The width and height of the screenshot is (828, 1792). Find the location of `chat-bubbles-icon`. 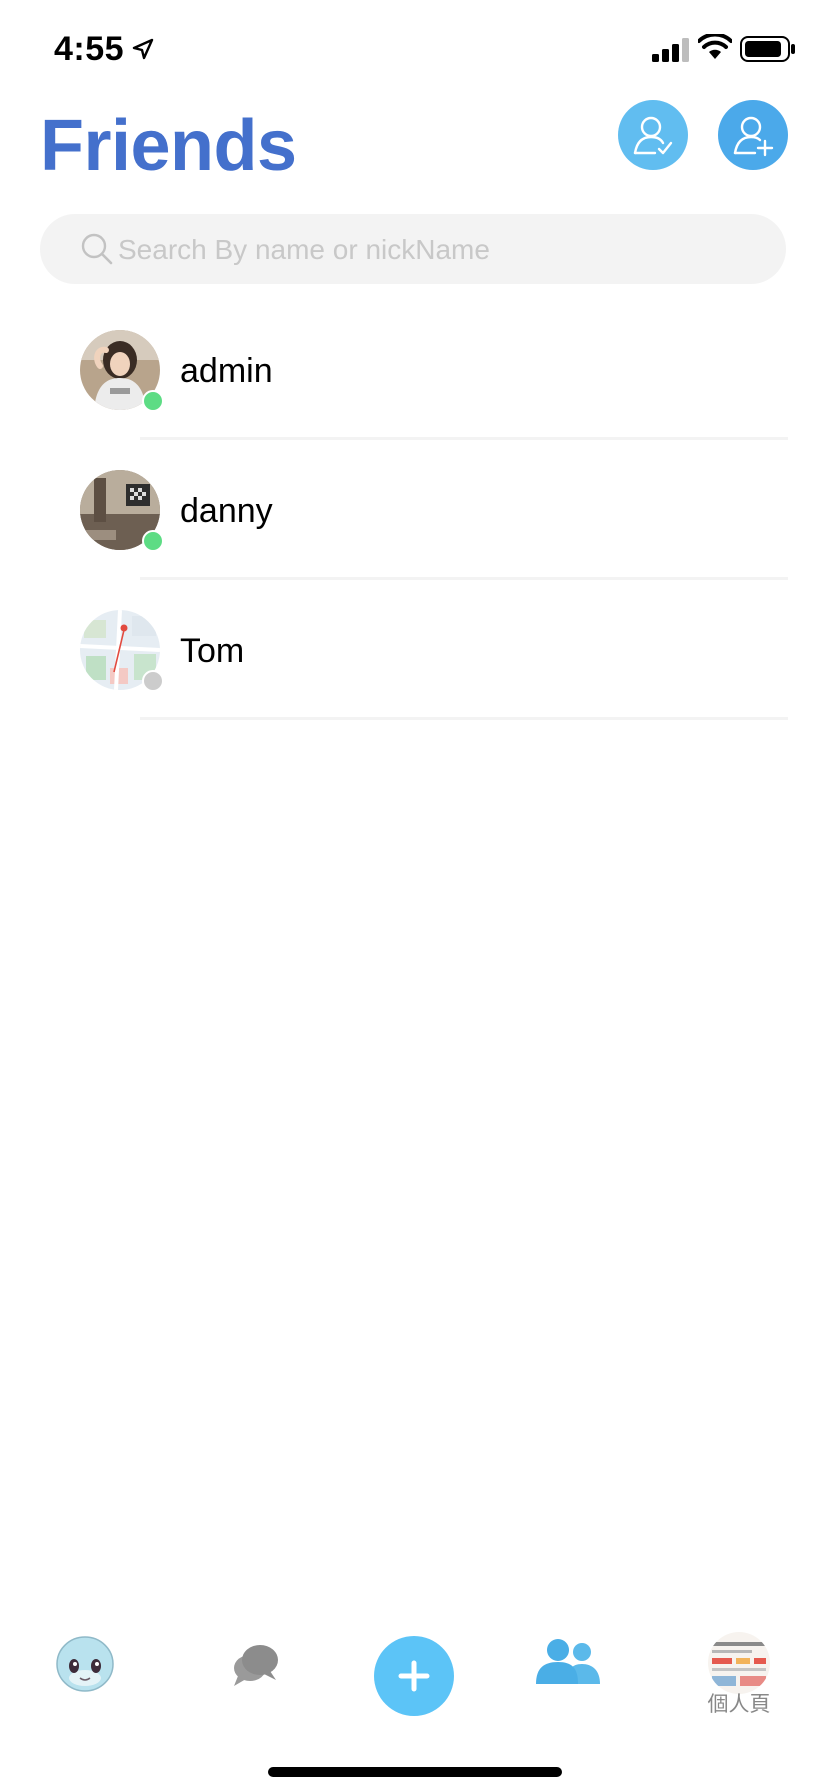

chat-bubbles-icon is located at coordinates (256, 1665).